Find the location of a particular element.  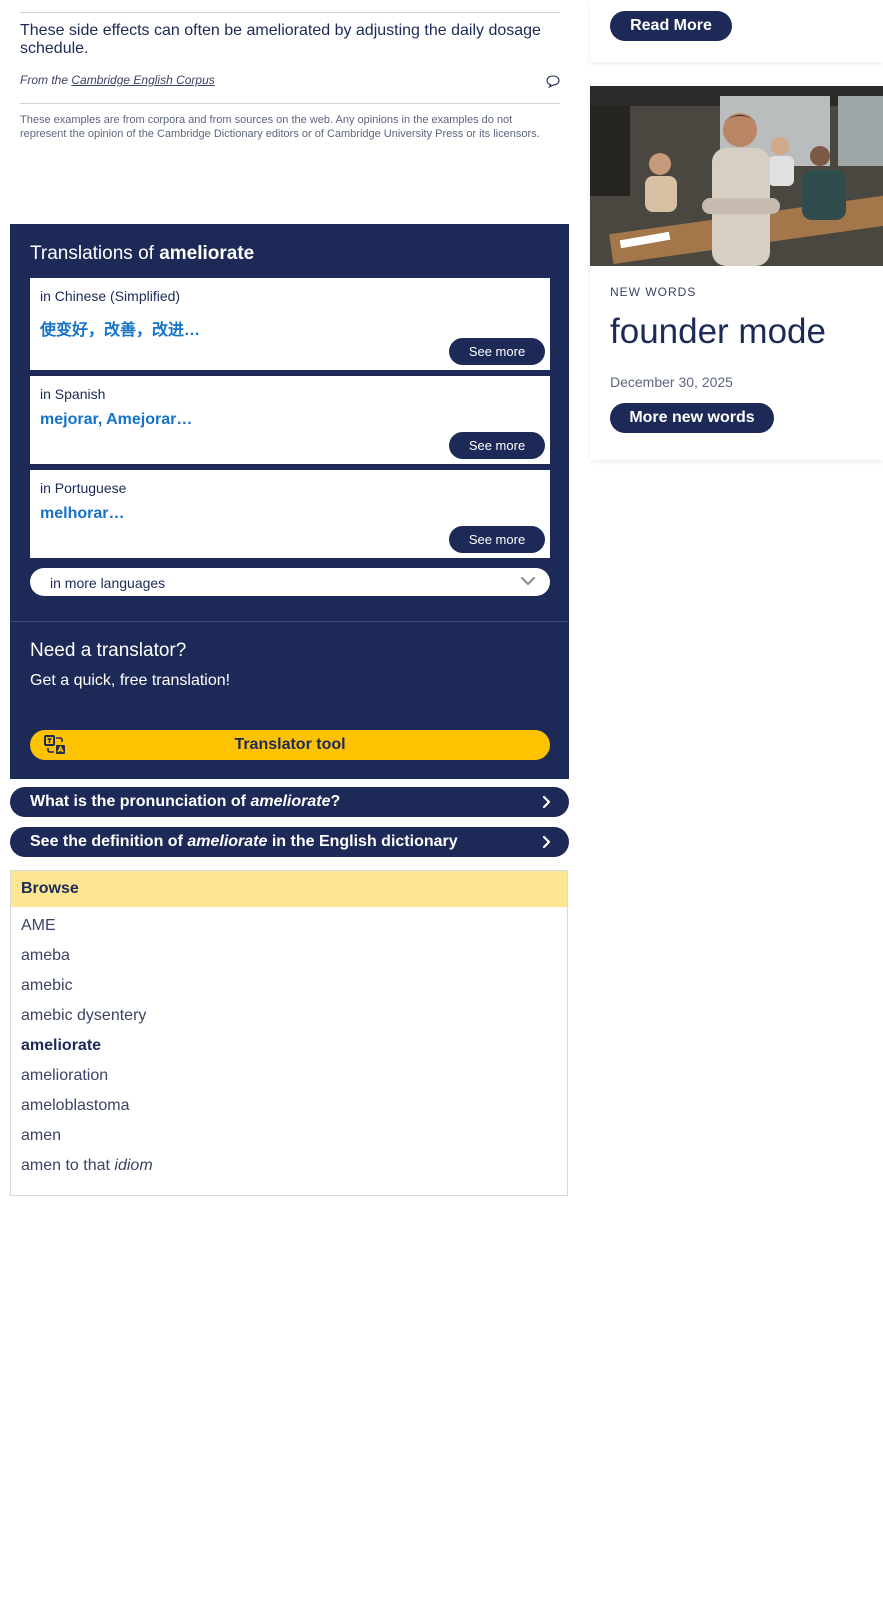

panel-divider is located at coordinates (289, 621).